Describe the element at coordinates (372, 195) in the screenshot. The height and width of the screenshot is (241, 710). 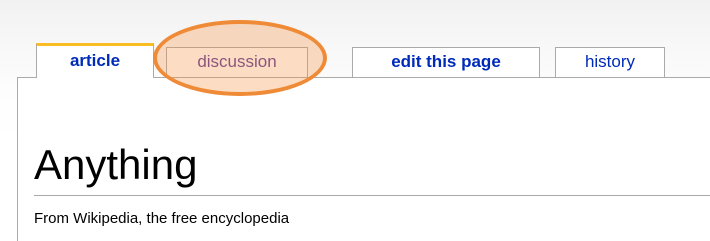
I see `title-divider` at that location.